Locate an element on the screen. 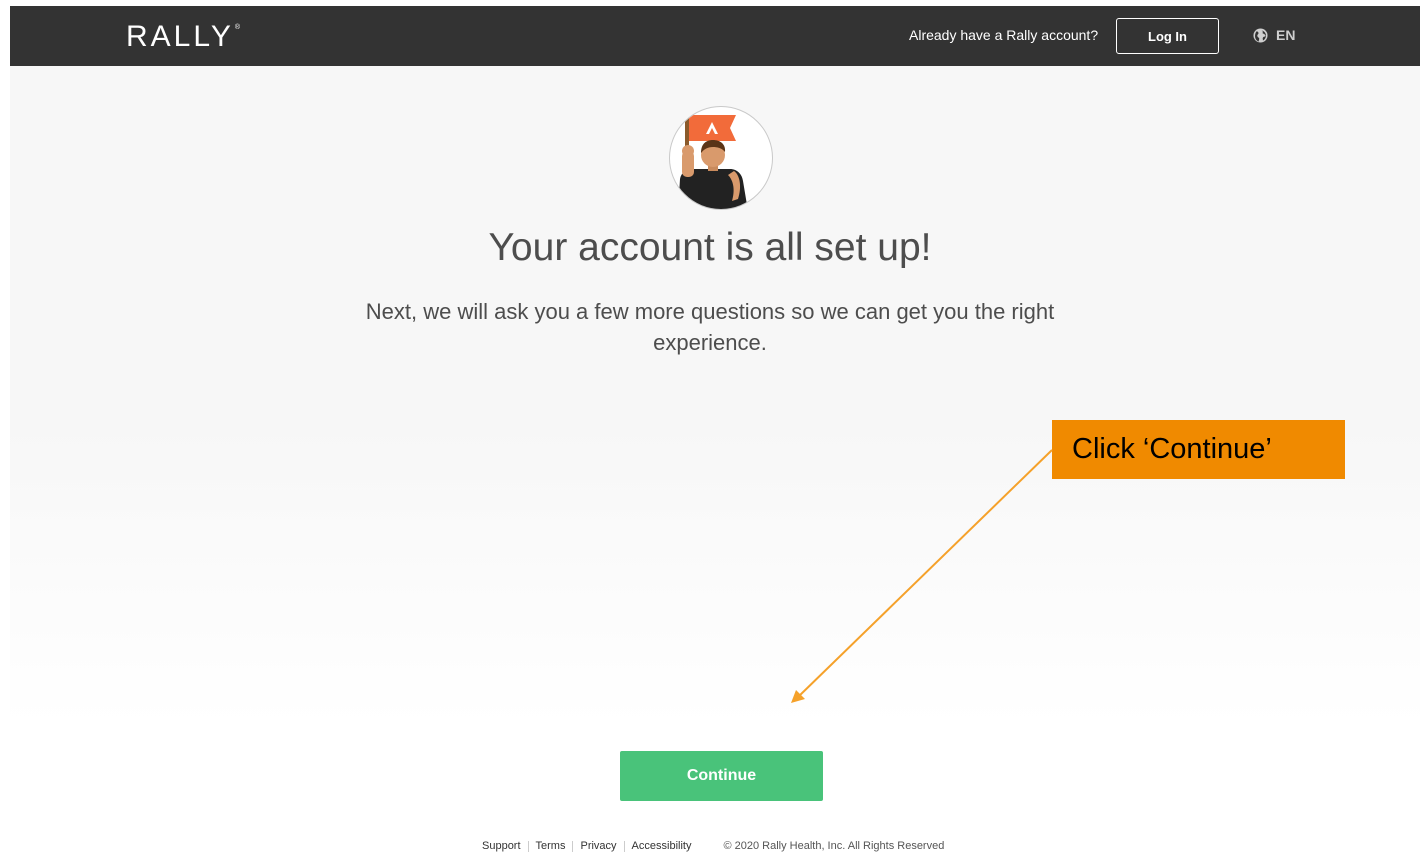 This screenshot has width=1420, height=865. logo-text: RALLY is located at coordinates (180, 36).